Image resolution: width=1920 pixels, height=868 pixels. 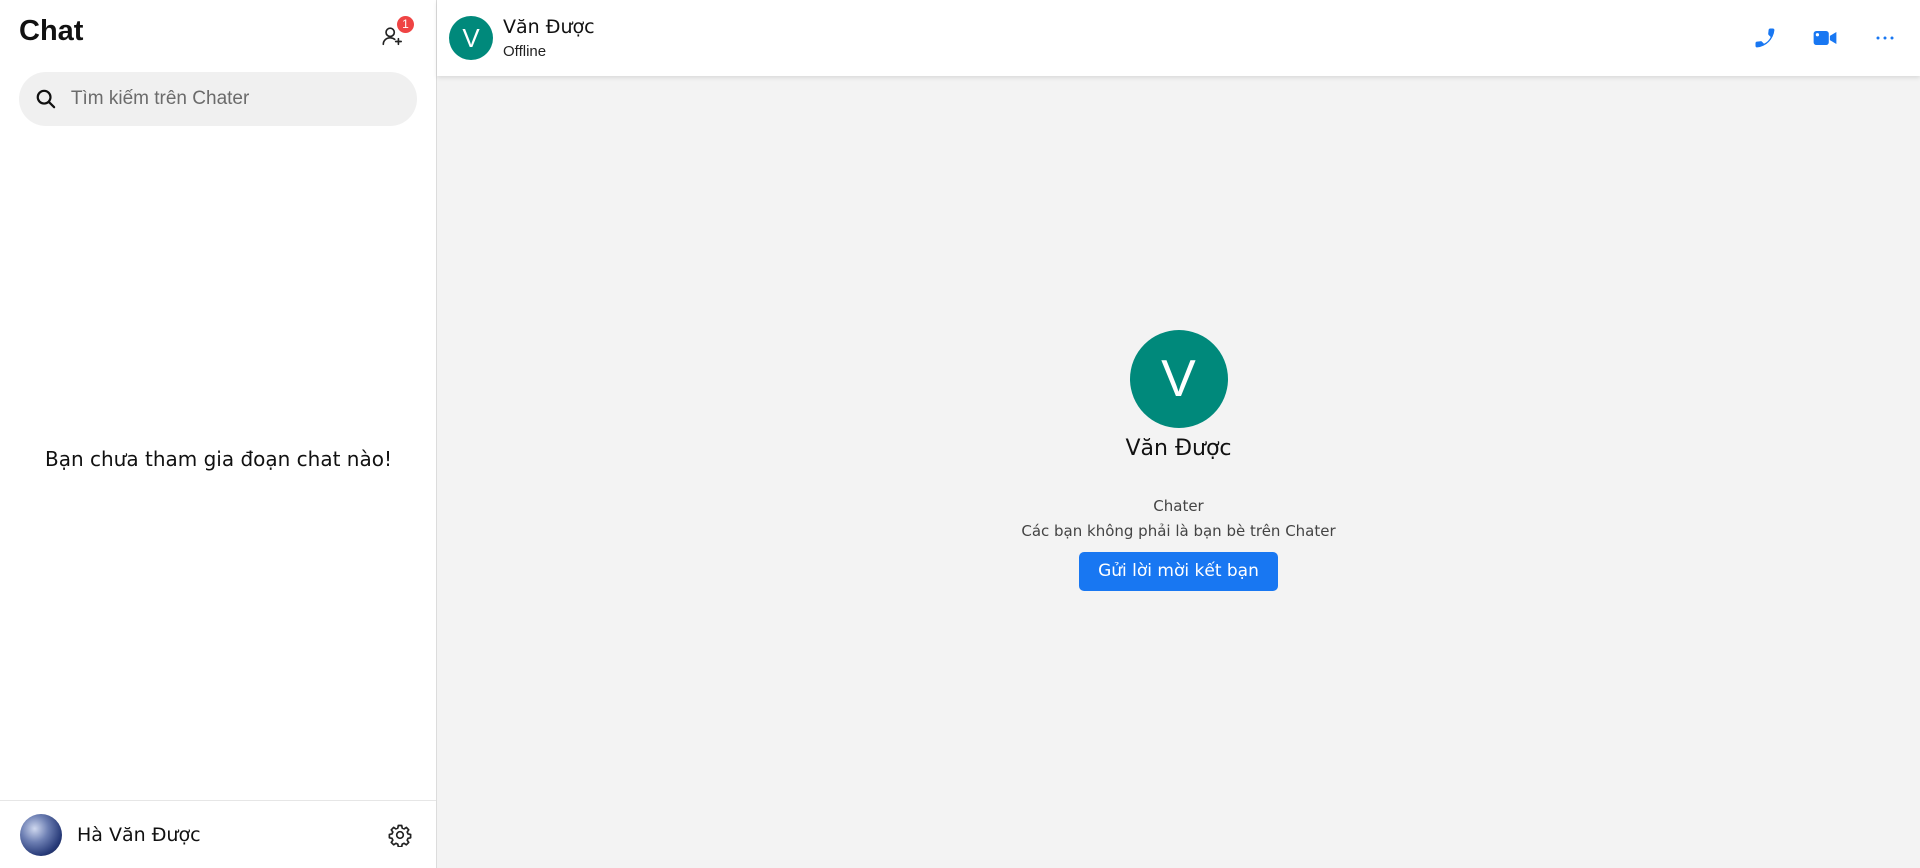 What do you see at coordinates (1178, 531) in the screenshot?
I see `relationship-note: Các bạn không phải là bạn bè trên Chater` at bounding box center [1178, 531].